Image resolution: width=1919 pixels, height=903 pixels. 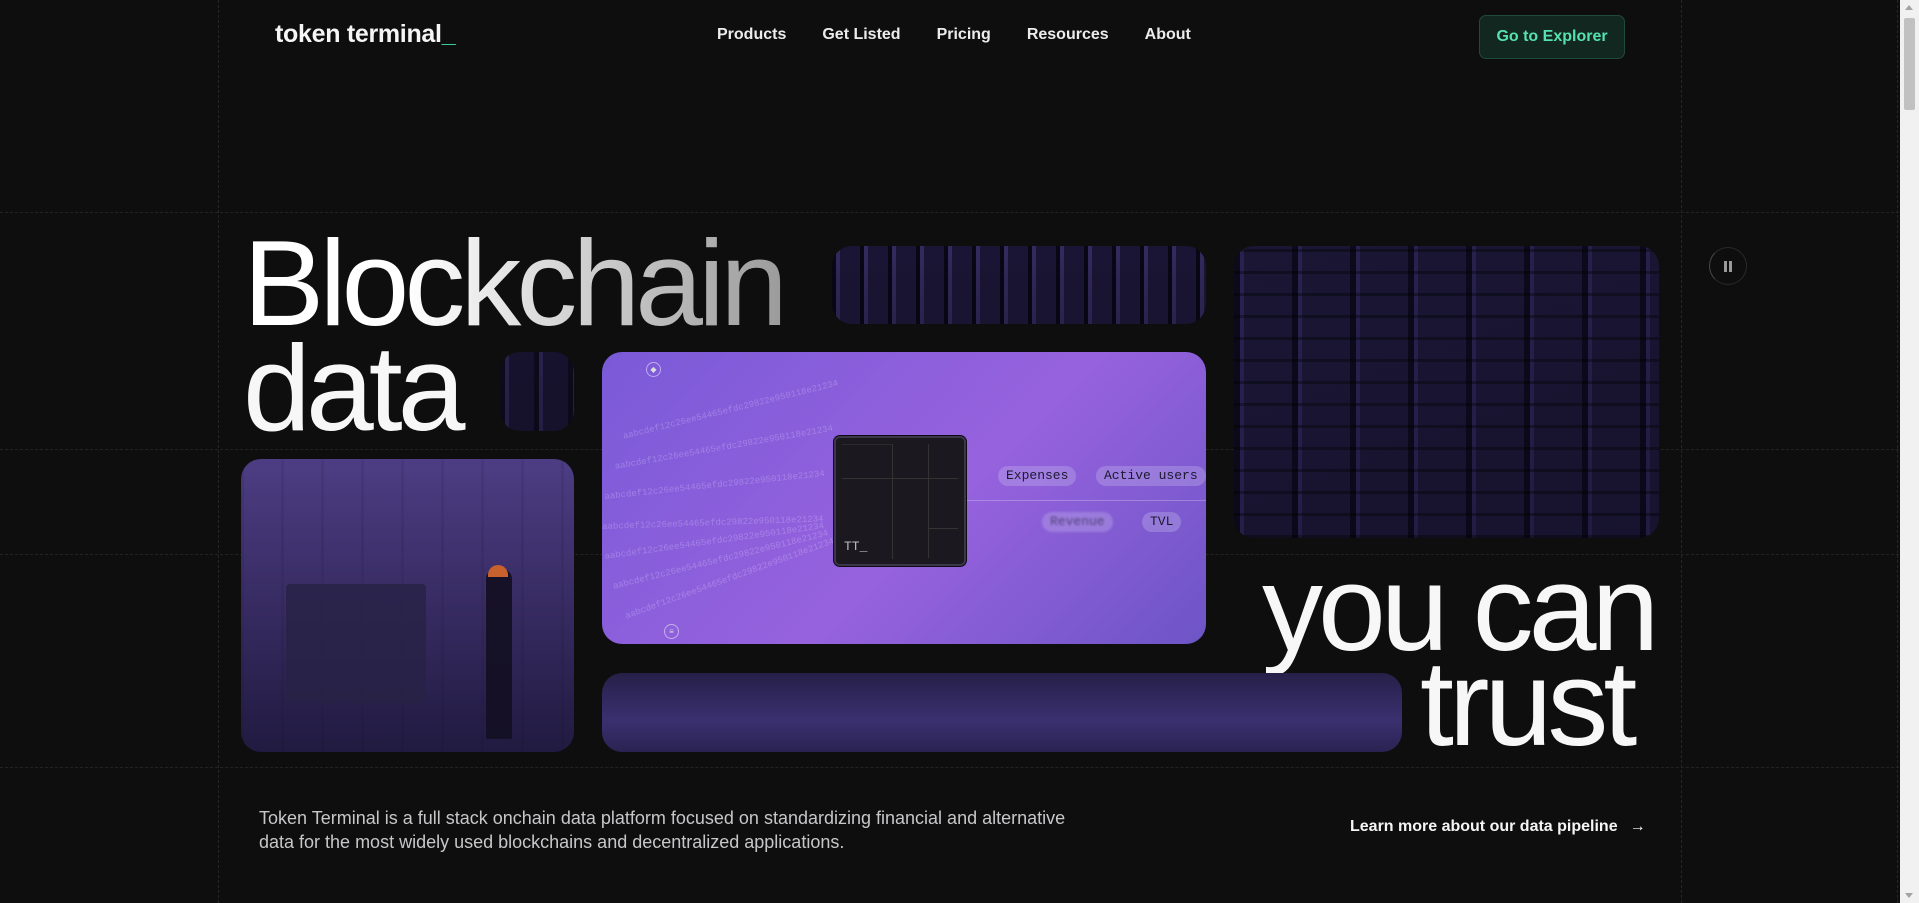 What do you see at coordinates (1552, 37) in the screenshot?
I see `go-to-explorer-button: Go to Explorer` at bounding box center [1552, 37].